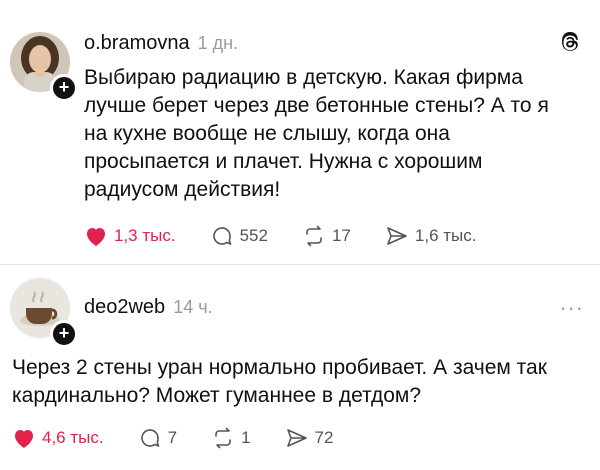 The width and height of the screenshot is (600, 470). I want to click on username: deo2web, so click(124, 307).